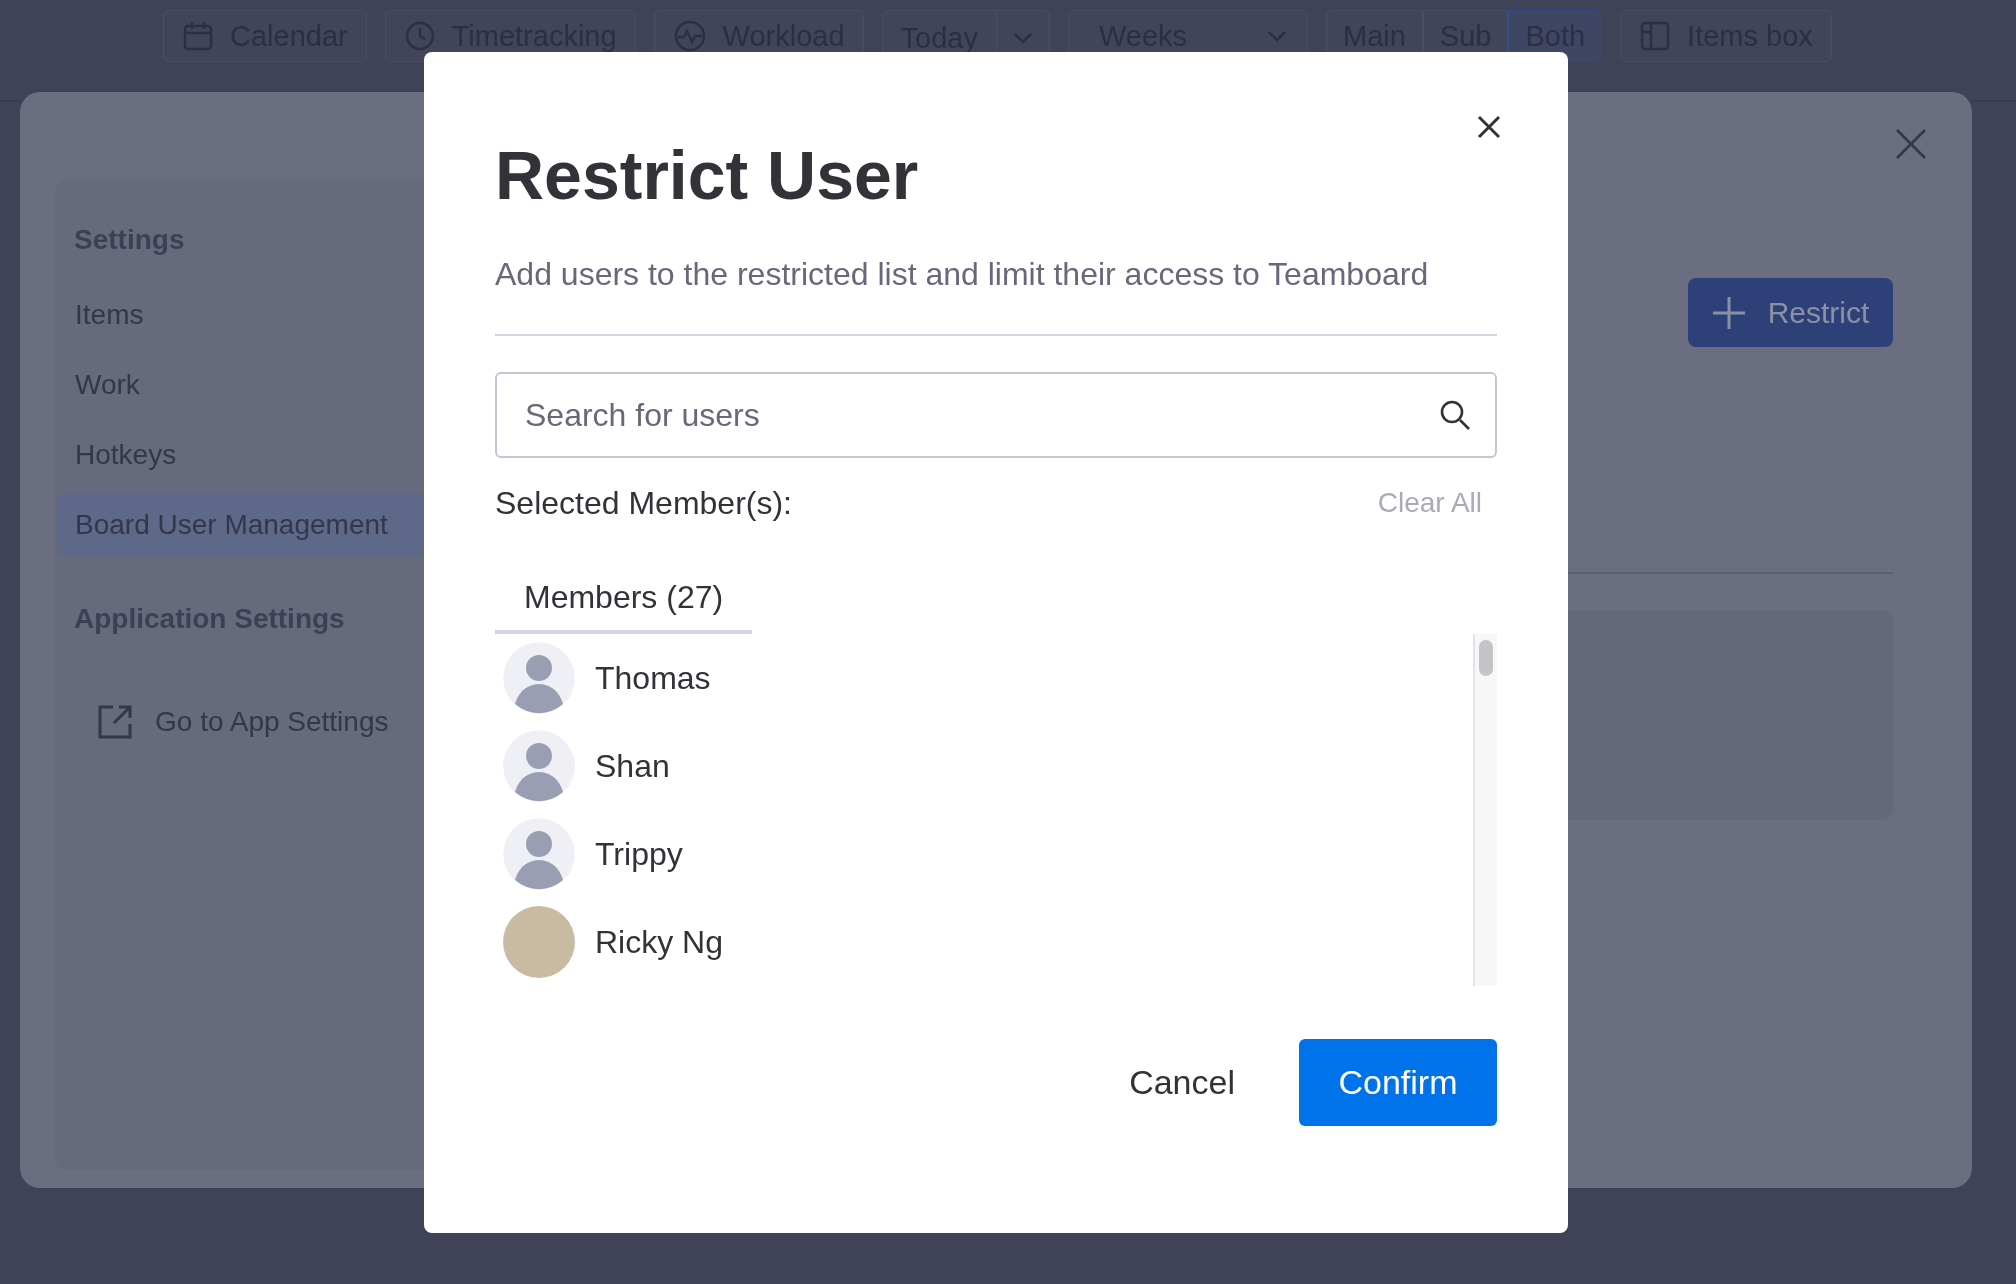  Describe the element at coordinates (1489, 127) in the screenshot. I see `close-icon` at that location.